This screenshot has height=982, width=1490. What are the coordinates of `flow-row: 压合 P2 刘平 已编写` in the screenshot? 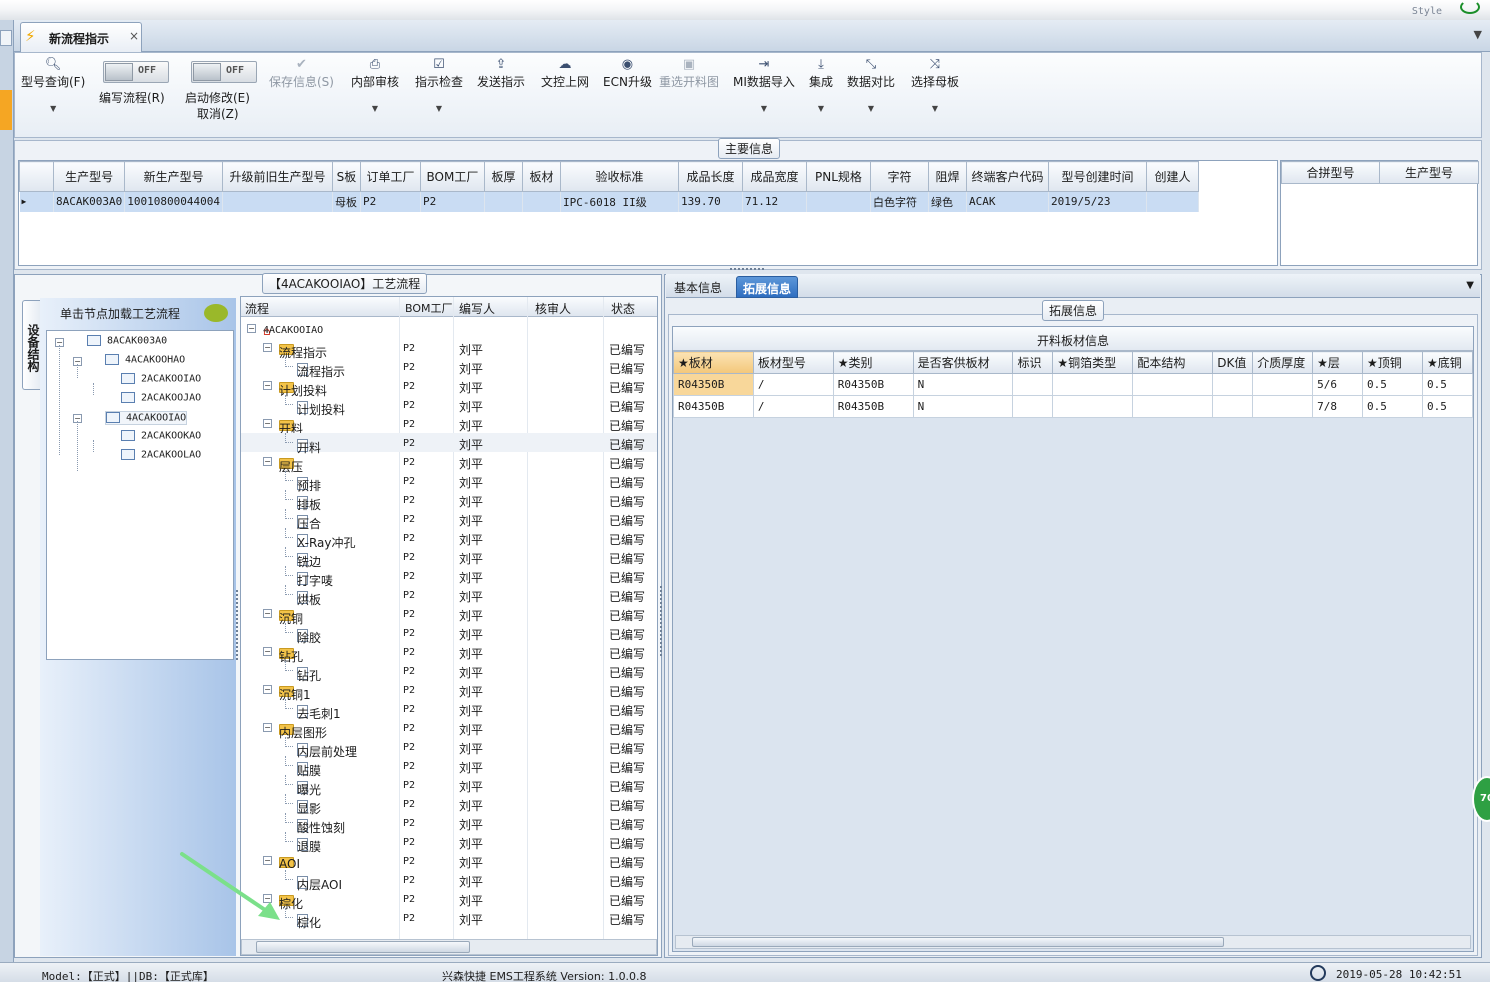 It's located at (449, 520).